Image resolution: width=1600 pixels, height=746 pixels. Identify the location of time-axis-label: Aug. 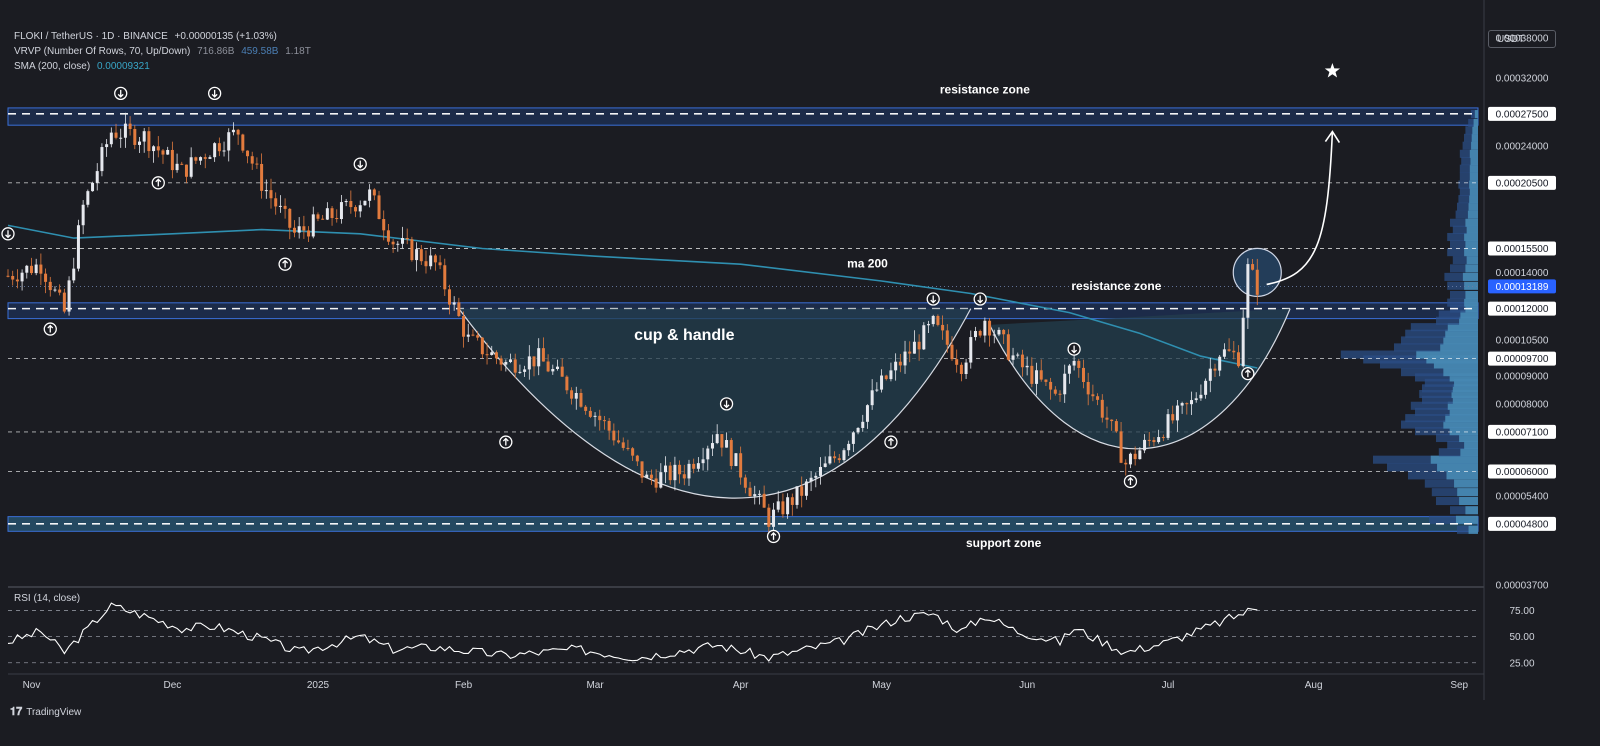
(1314, 685).